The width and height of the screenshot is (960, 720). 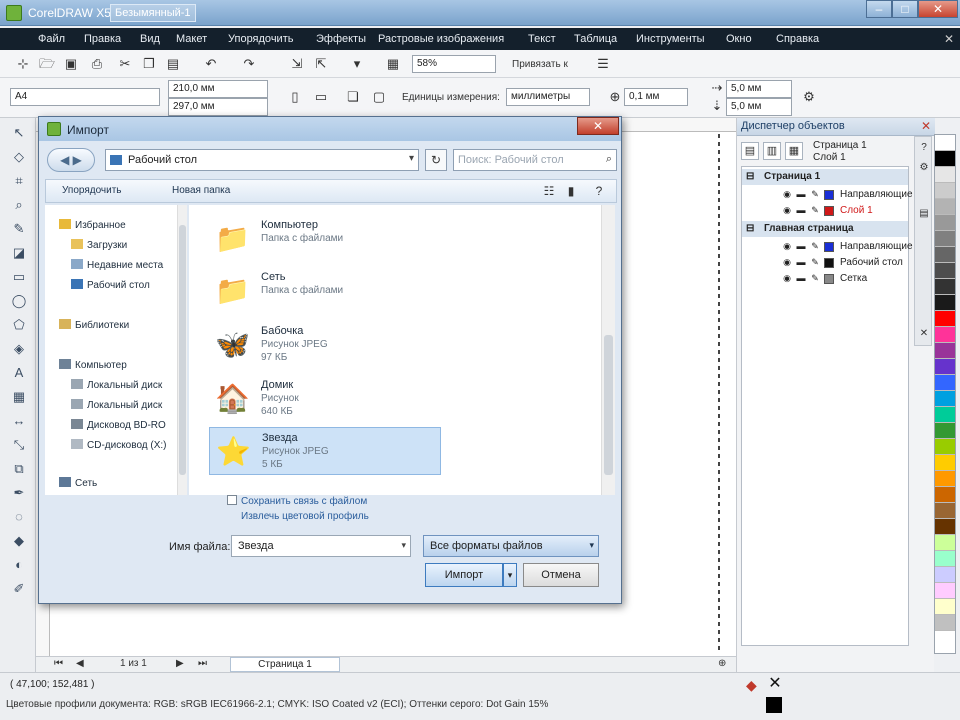 What do you see at coordinates (722, 663) in the screenshot?
I see `zoom-navigator-icon: ⊕` at bounding box center [722, 663].